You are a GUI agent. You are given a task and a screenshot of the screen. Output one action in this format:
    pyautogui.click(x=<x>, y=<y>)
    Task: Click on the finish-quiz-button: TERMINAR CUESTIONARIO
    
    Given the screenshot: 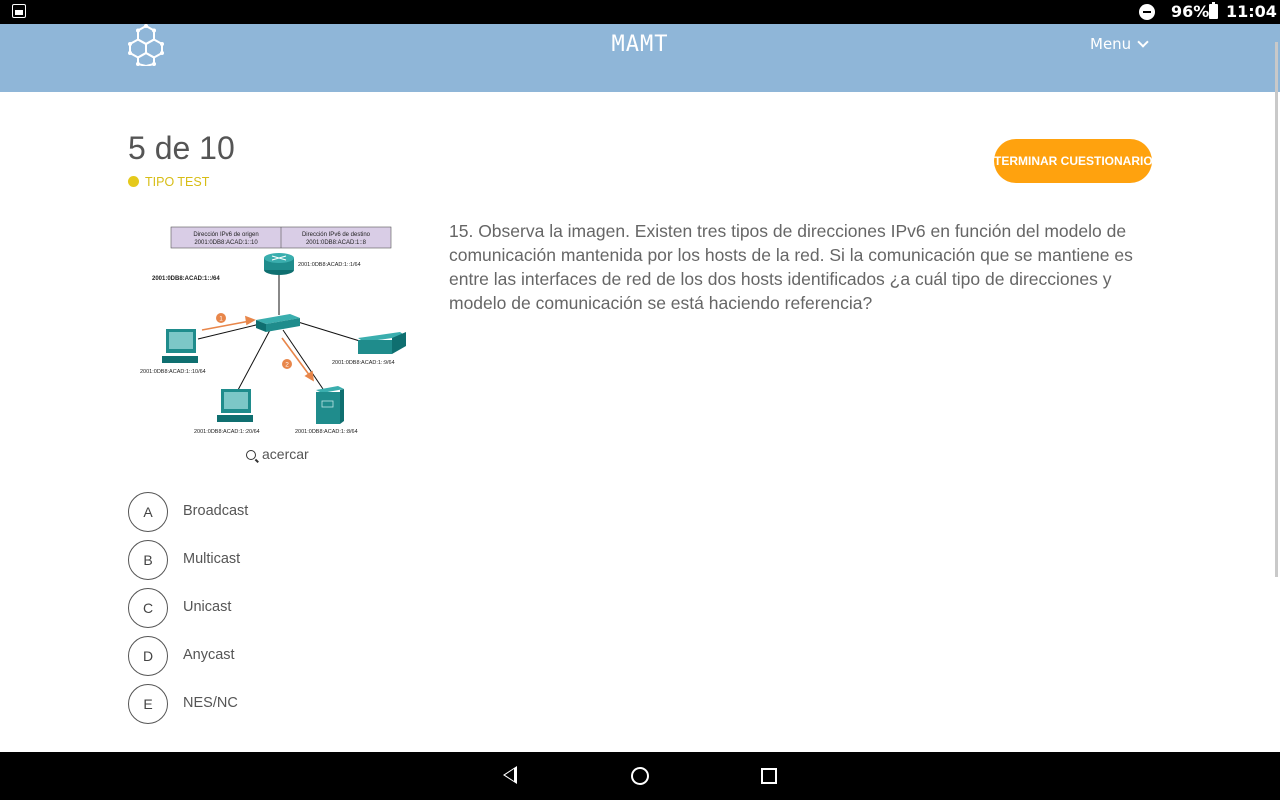 What is the action you would take?
    pyautogui.click(x=1073, y=161)
    